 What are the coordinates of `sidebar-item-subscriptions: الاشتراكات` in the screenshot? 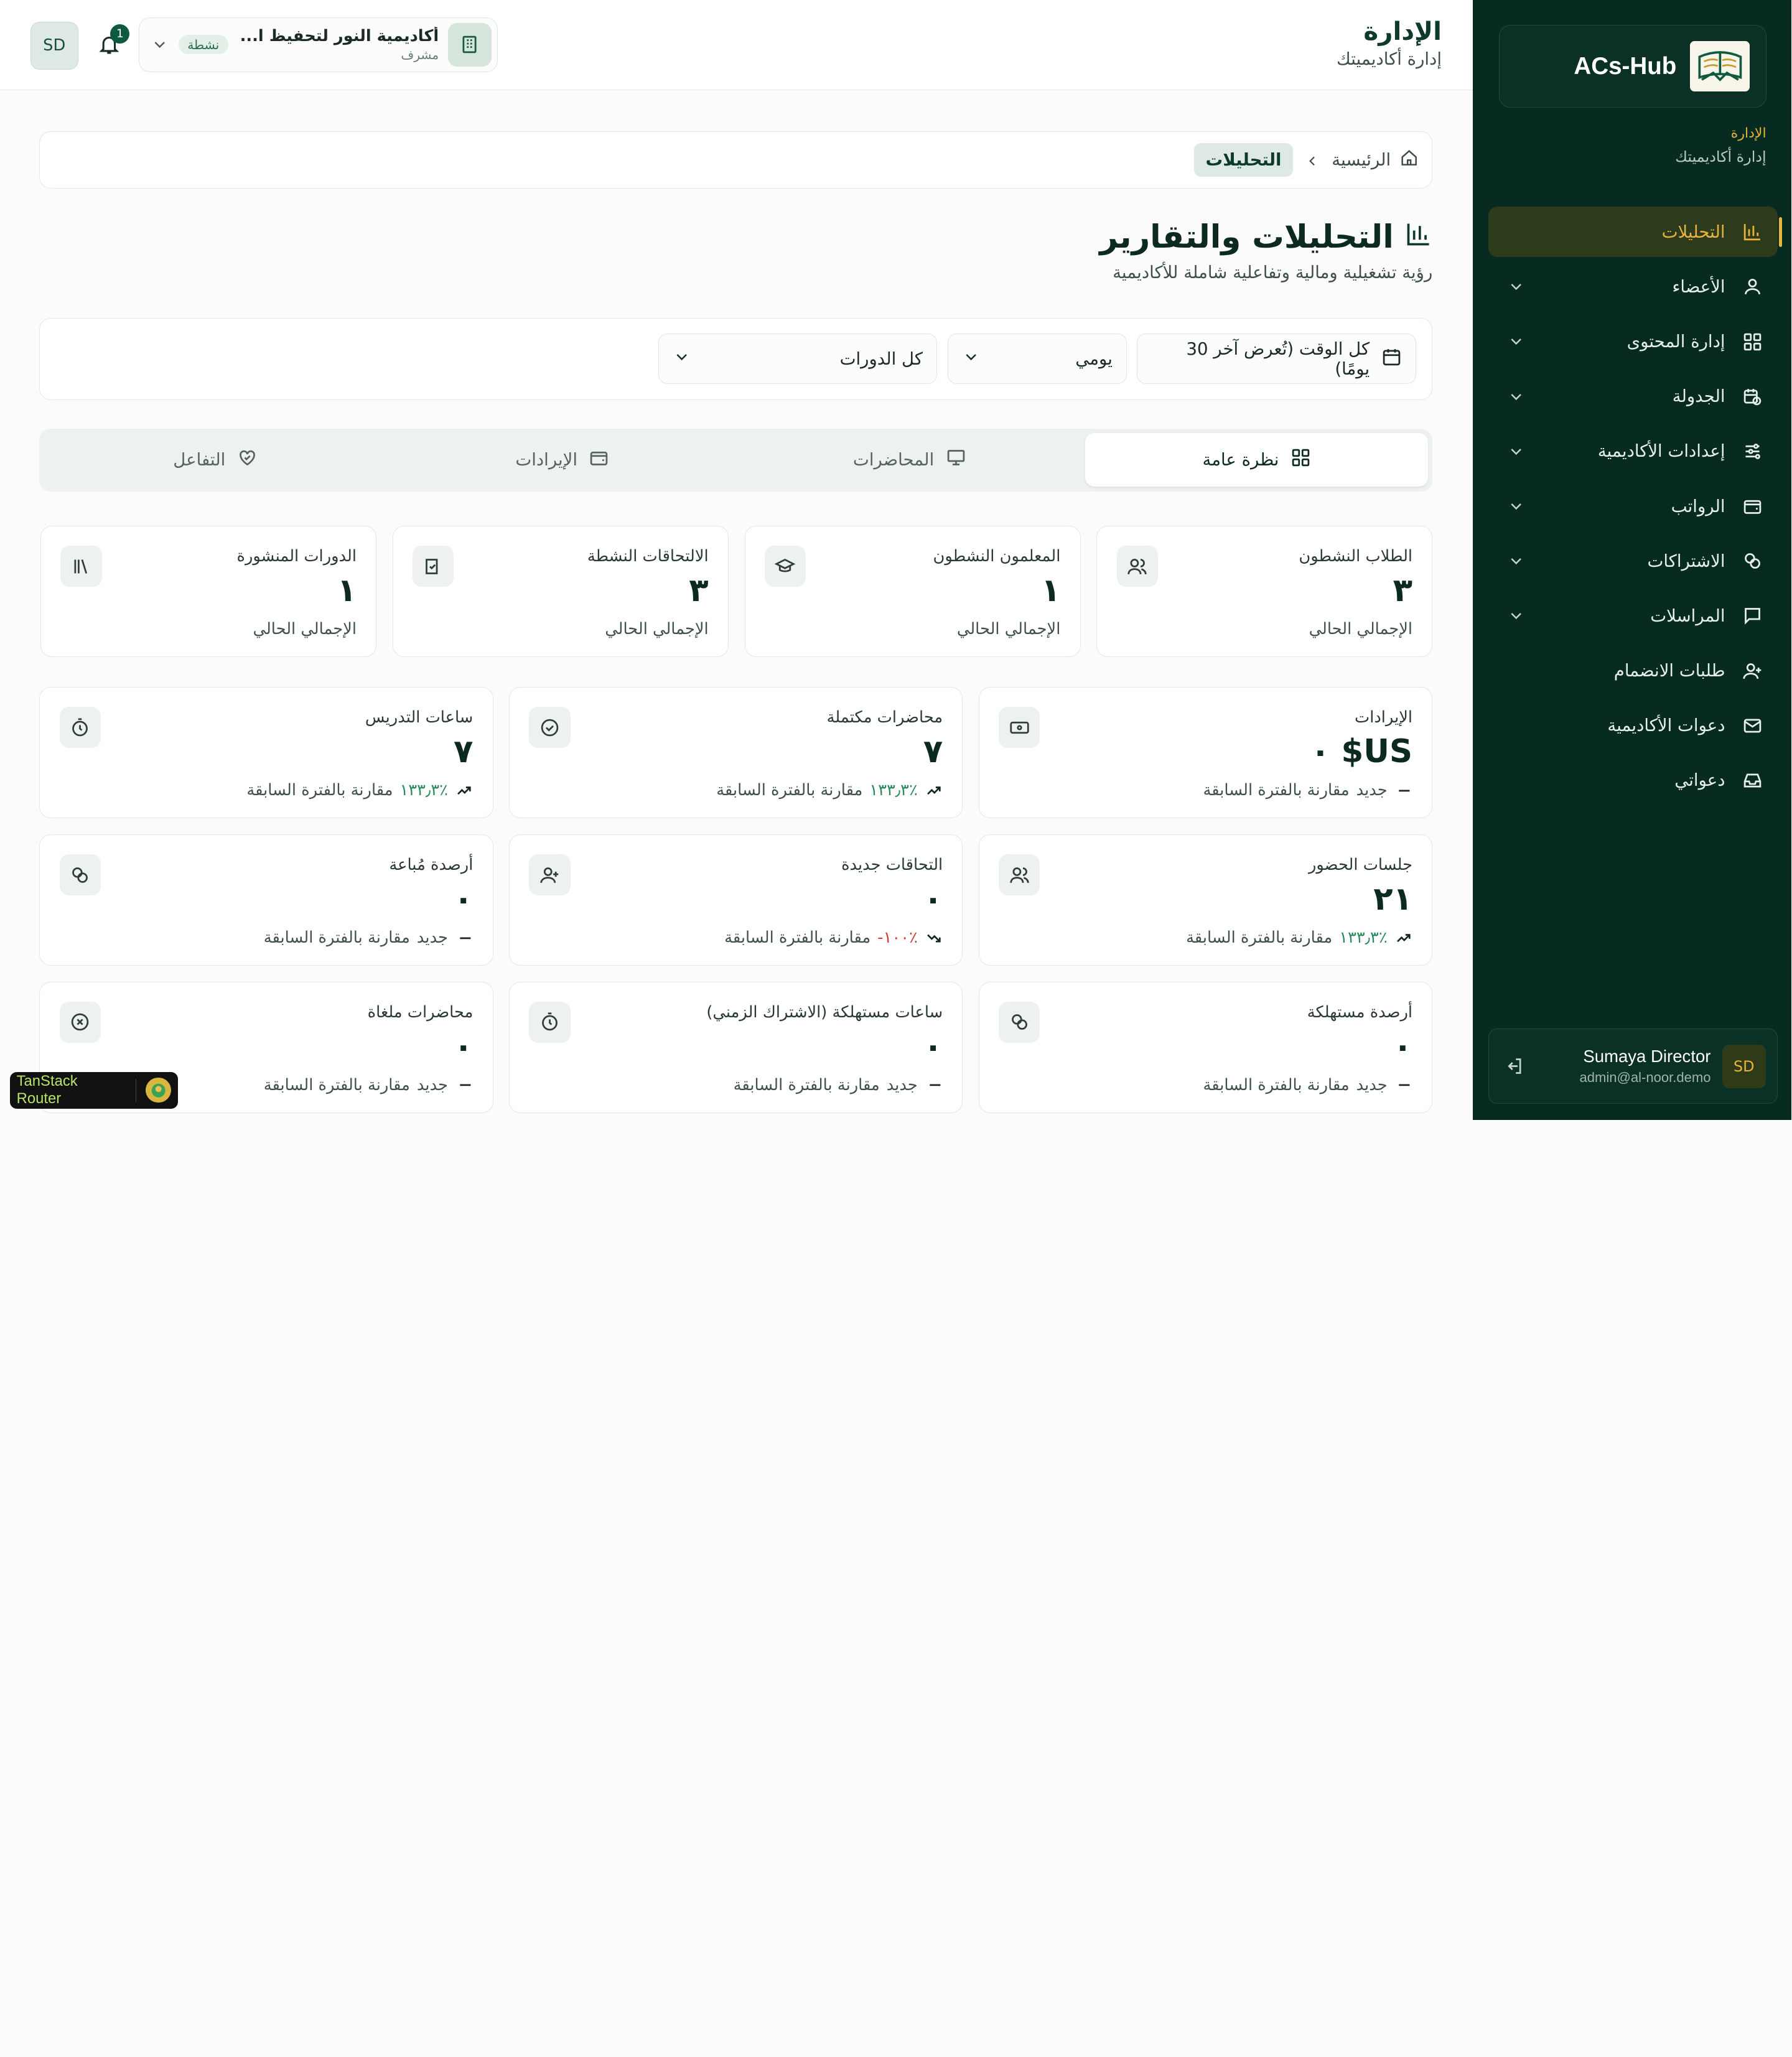 It's located at (1634, 561).